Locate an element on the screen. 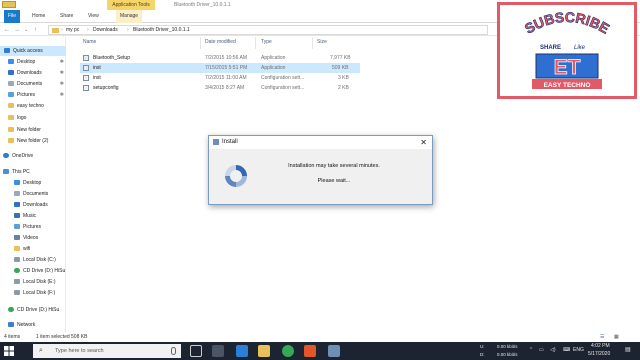 The height and width of the screenshot is (360, 640). volume-icon: ◁) is located at coordinates (553, 350).